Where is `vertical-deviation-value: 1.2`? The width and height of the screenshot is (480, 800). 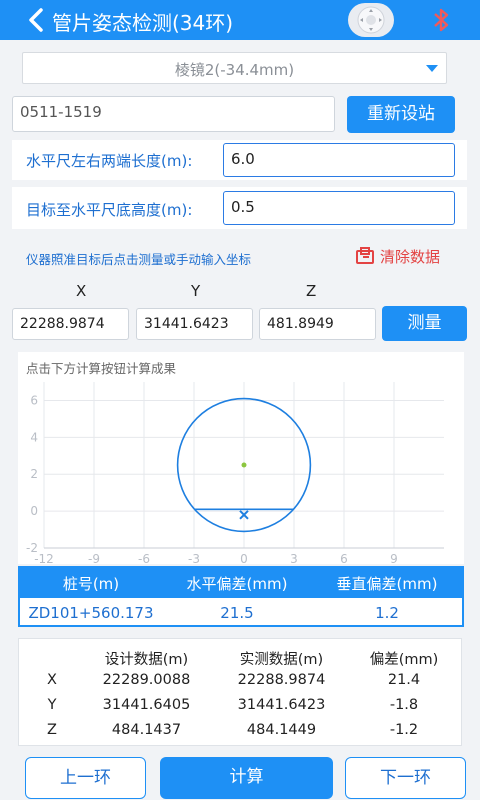
vertical-deviation-value: 1.2 is located at coordinates (387, 613).